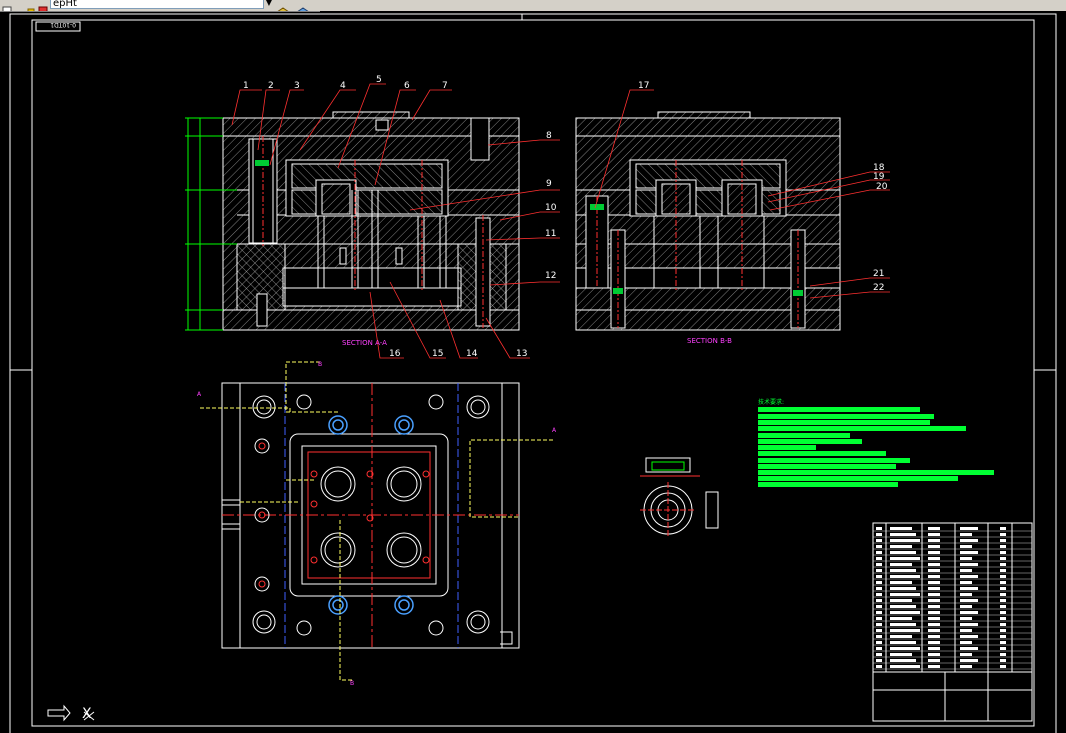 The image size is (1066, 733). I want to click on part-label-22: 22, so click(878, 288).